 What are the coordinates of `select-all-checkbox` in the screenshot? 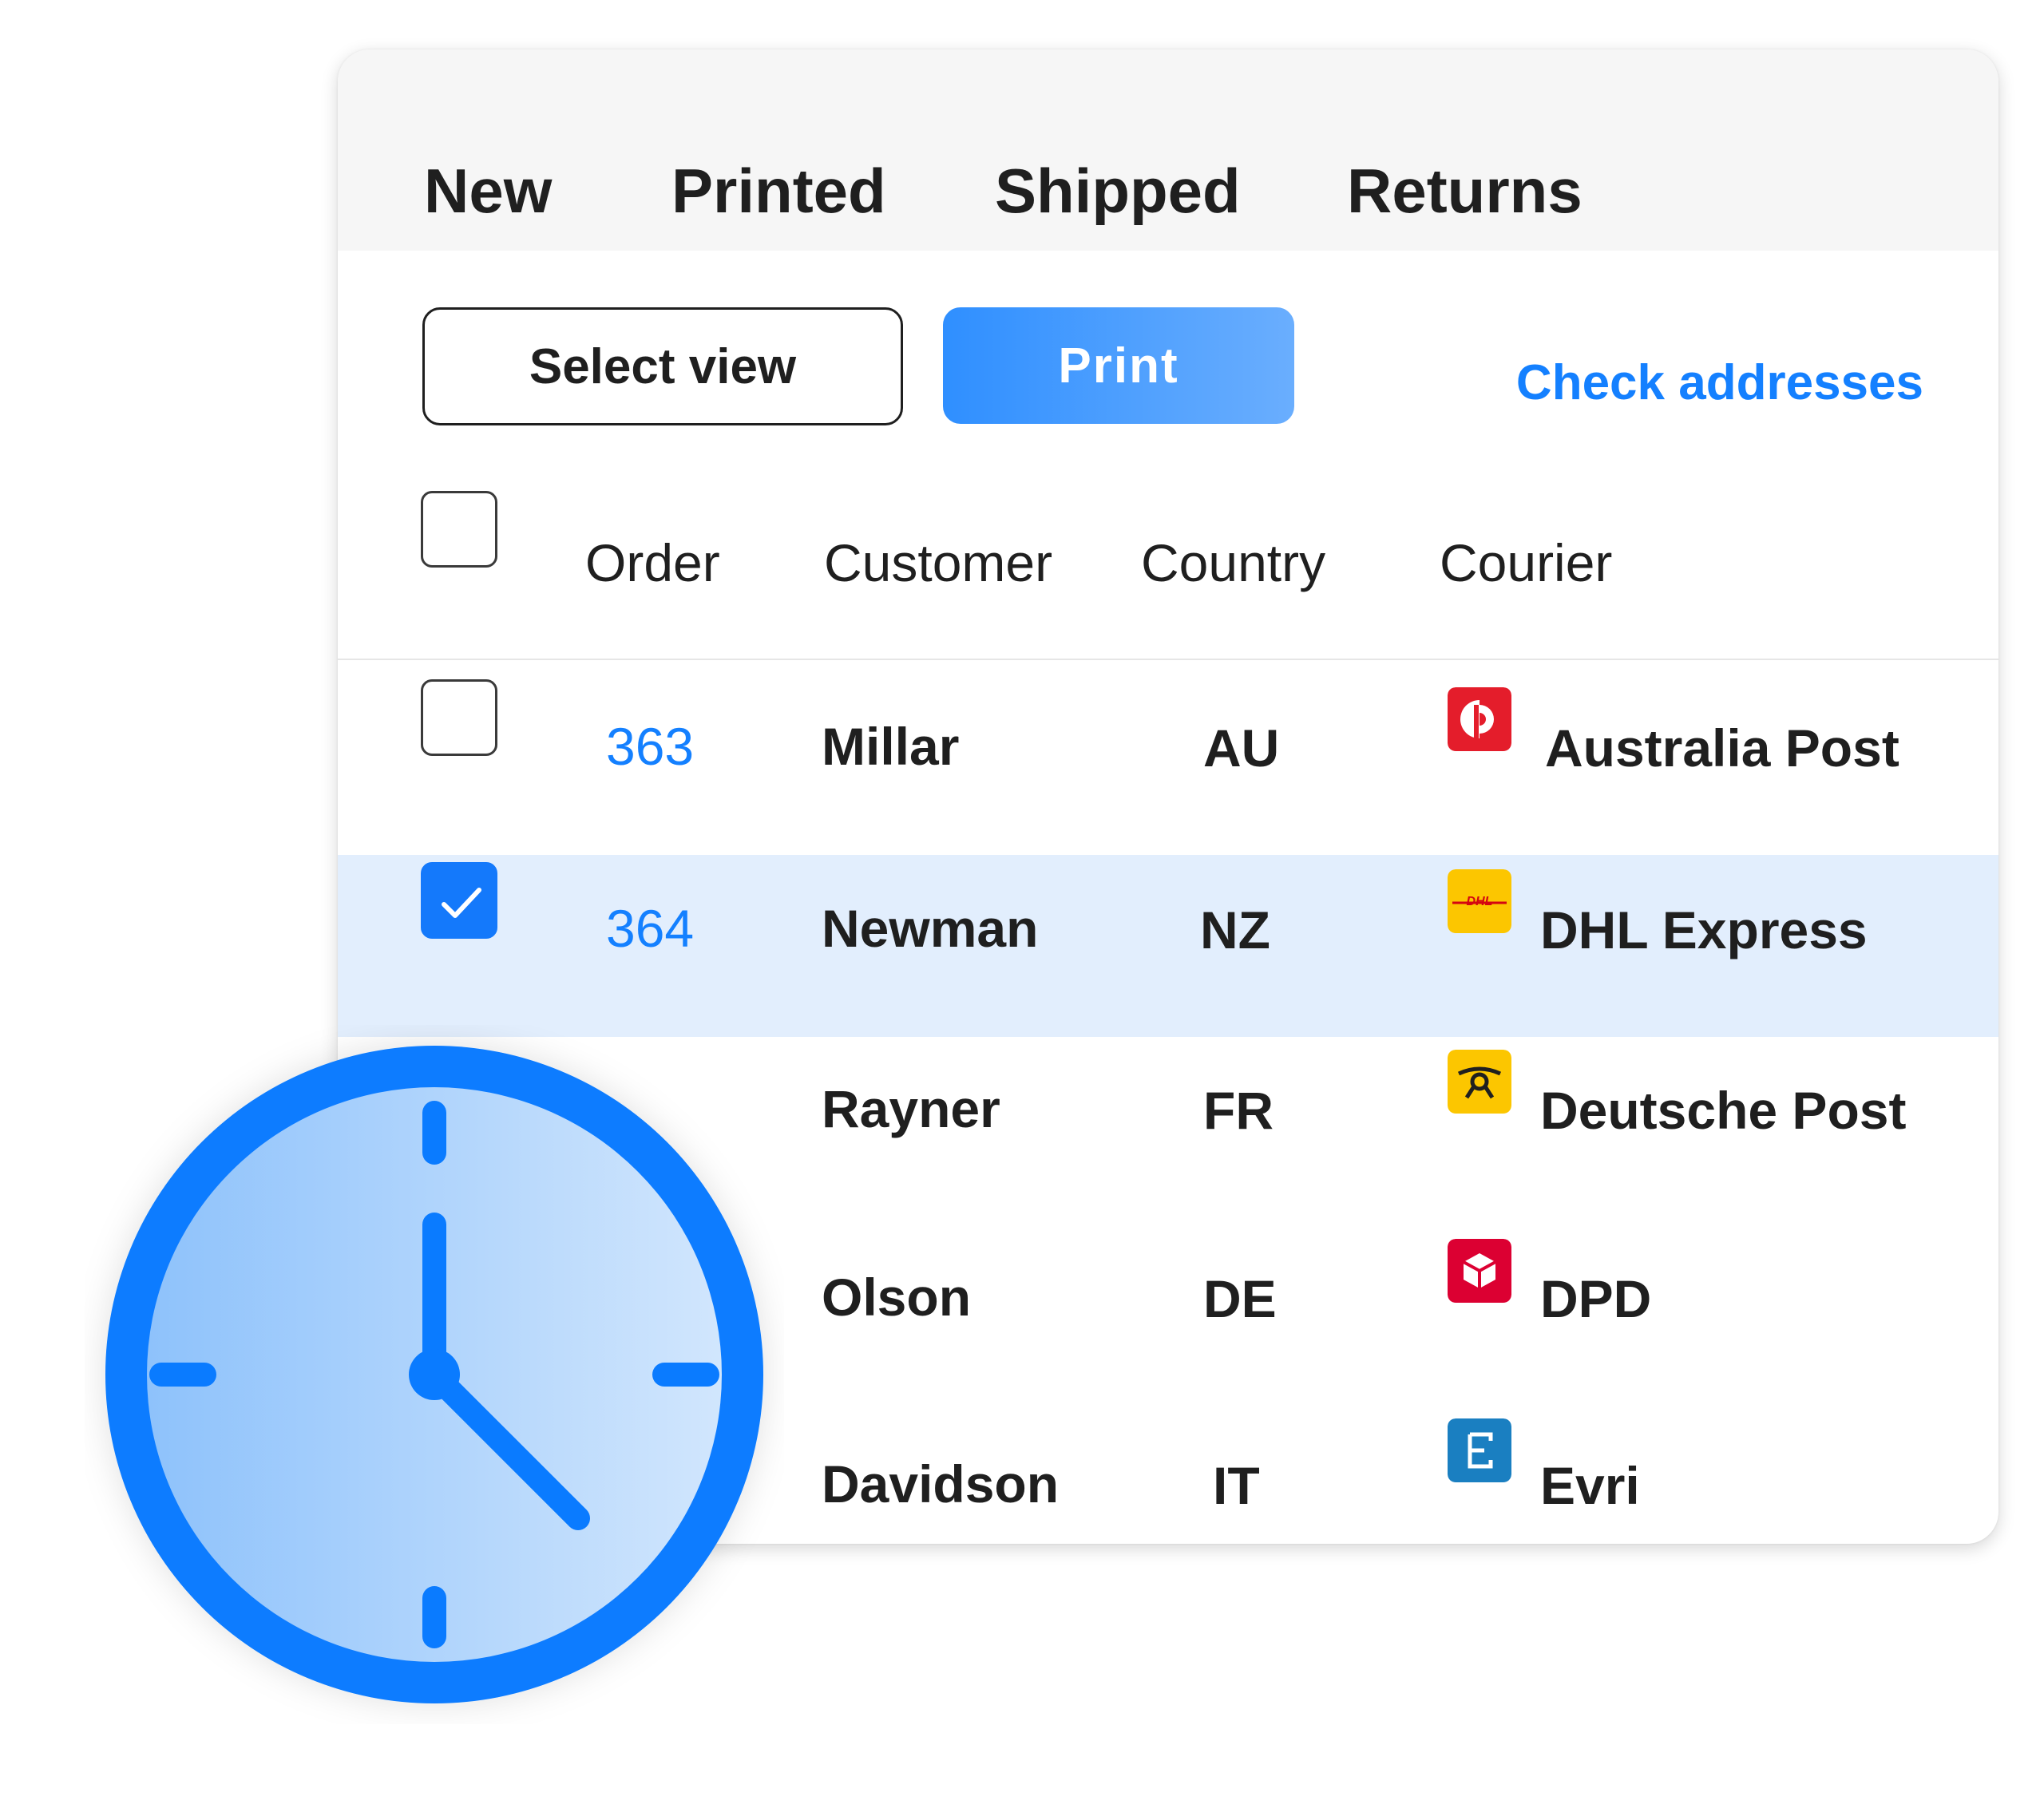 It's located at (459, 529).